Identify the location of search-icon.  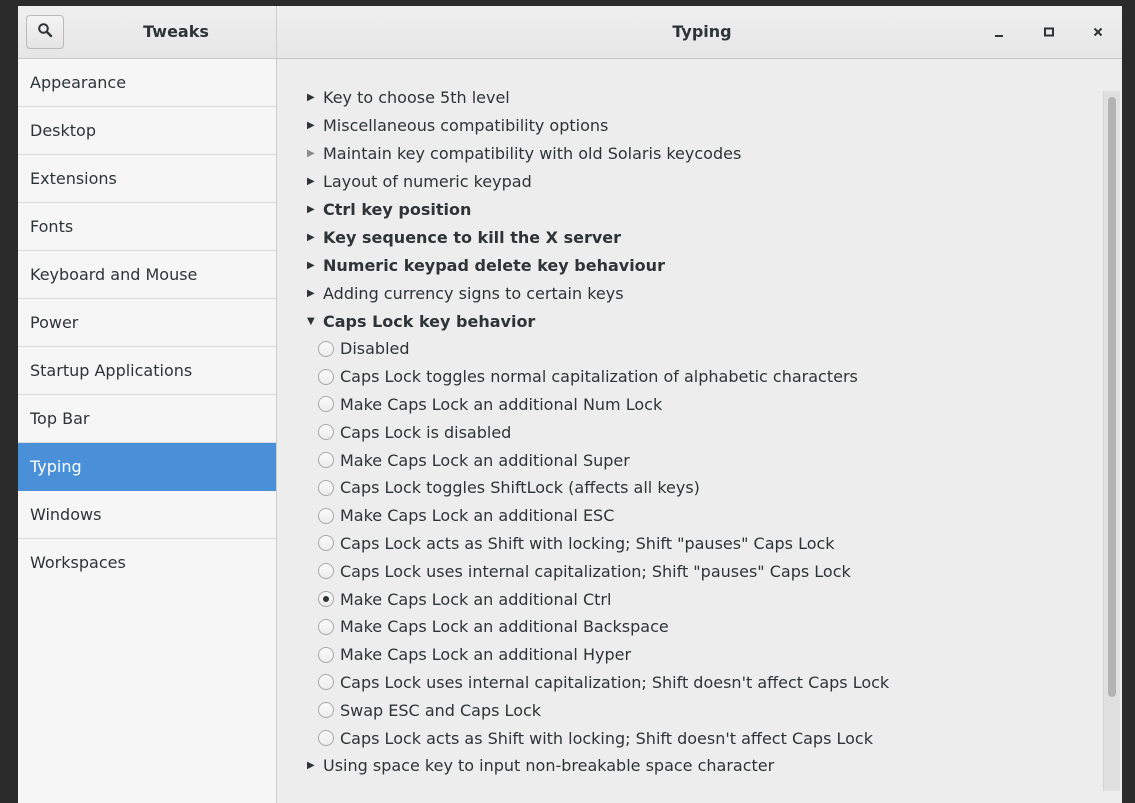
(45, 32).